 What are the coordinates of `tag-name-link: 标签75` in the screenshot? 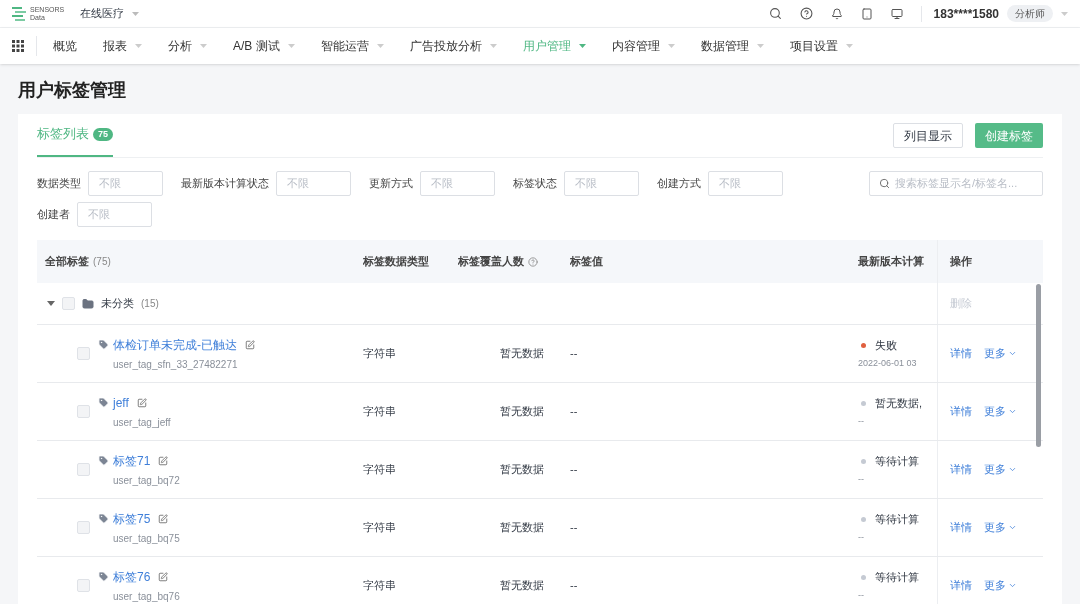 It's located at (132, 518).